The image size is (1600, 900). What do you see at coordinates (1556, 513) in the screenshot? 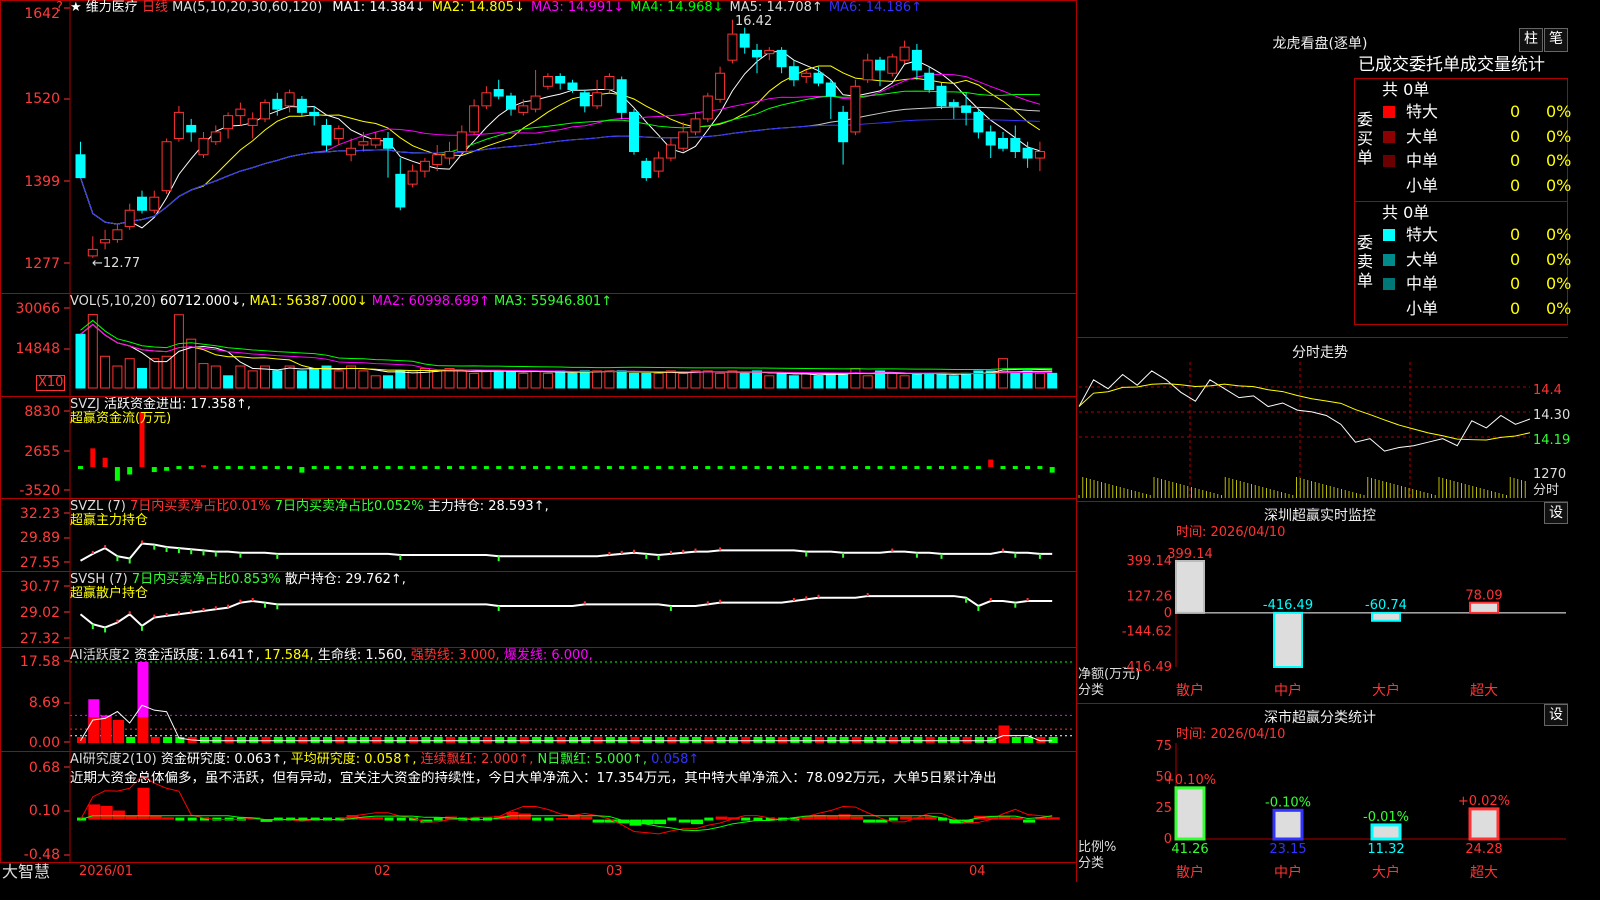
I see `sz-settings-button: 设` at bounding box center [1556, 513].